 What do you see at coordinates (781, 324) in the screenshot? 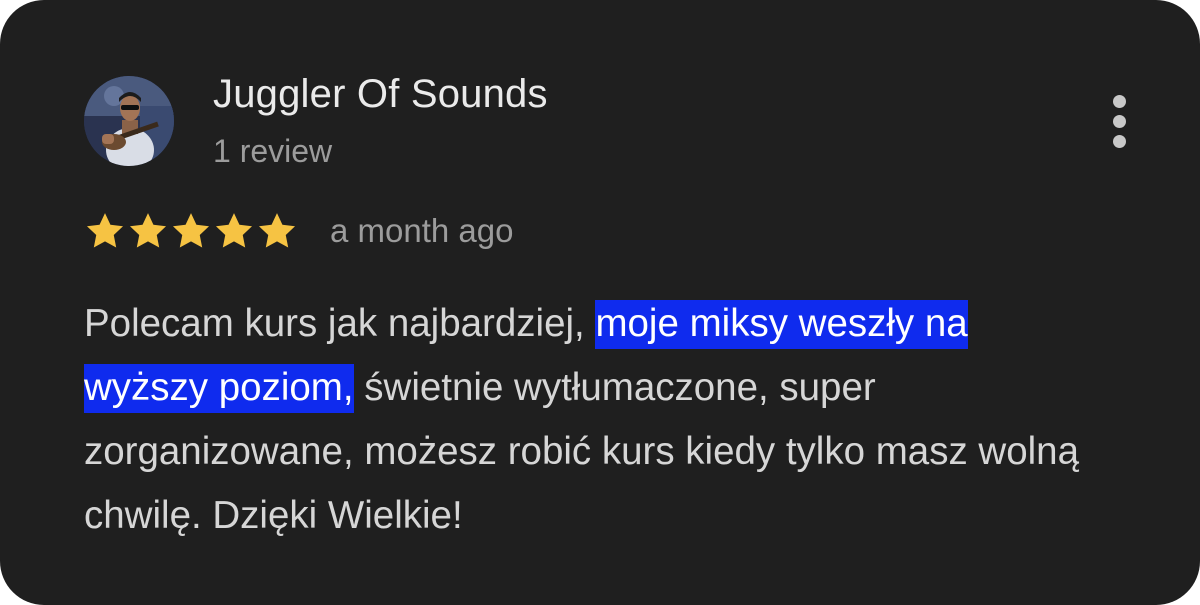
I see `highlighted-text: moje miksy weszły na` at bounding box center [781, 324].